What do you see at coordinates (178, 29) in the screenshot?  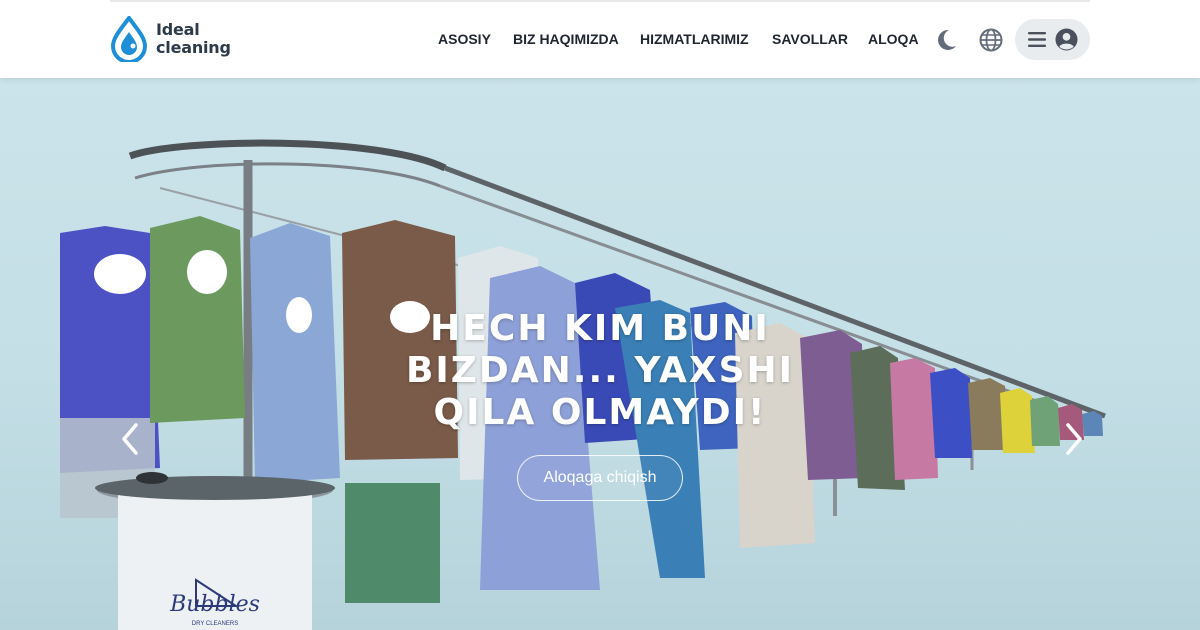 I see `logo-text-line1: Ideal` at bounding box center [178, 29].